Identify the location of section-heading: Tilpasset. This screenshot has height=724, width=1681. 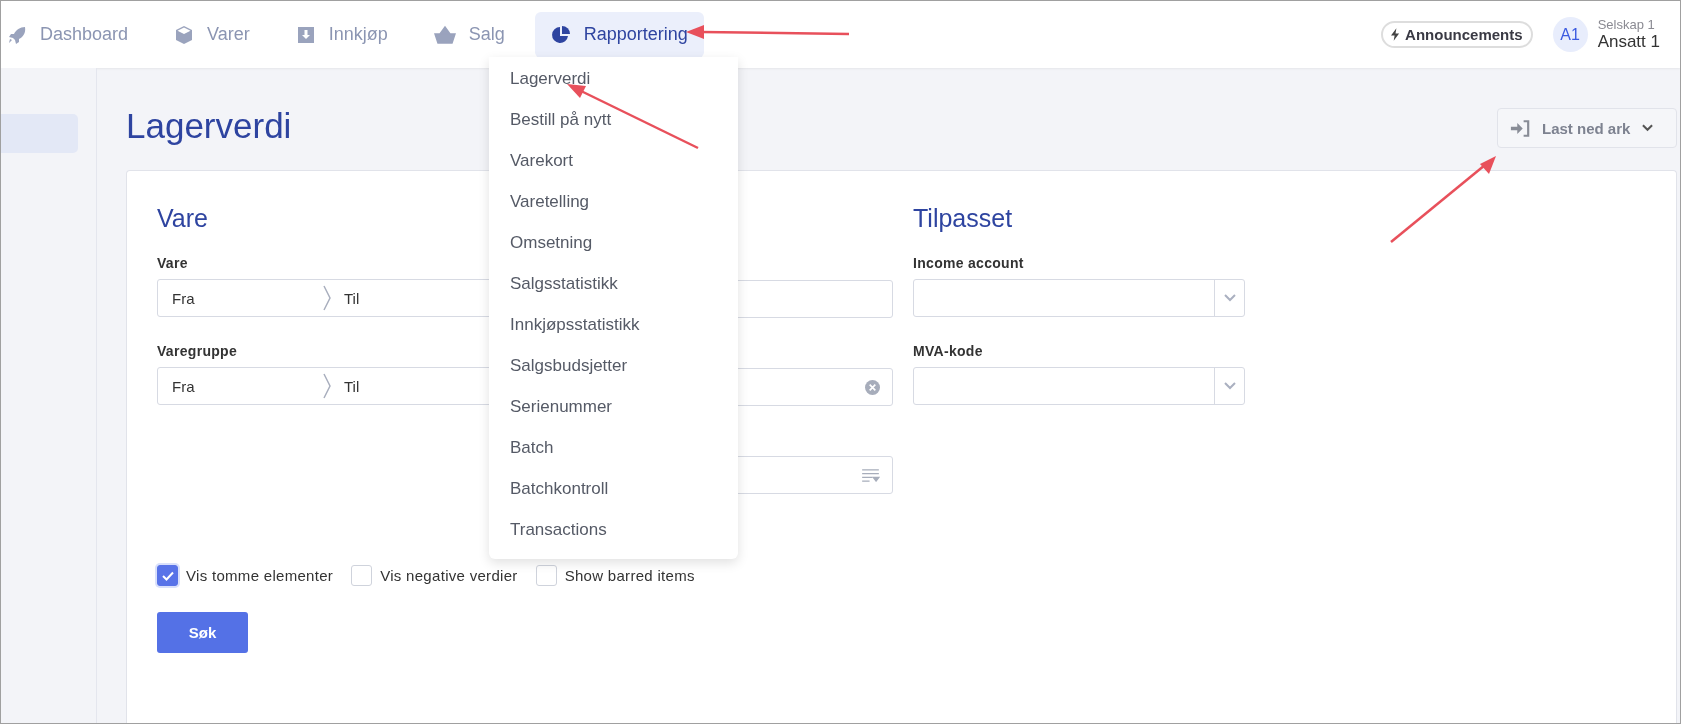
(963, 218).